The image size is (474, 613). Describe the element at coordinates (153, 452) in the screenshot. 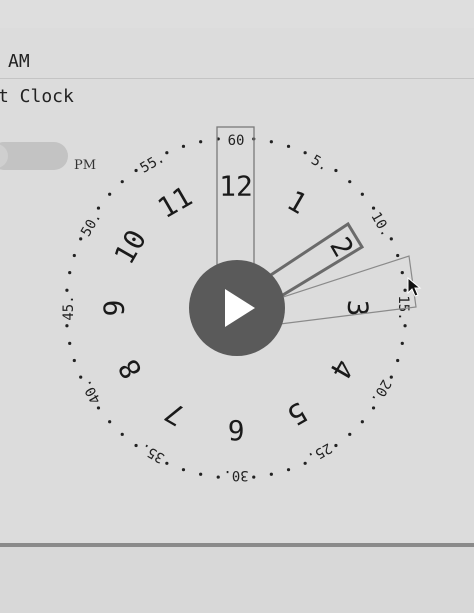

I see `minute-label: 35.` at that location.